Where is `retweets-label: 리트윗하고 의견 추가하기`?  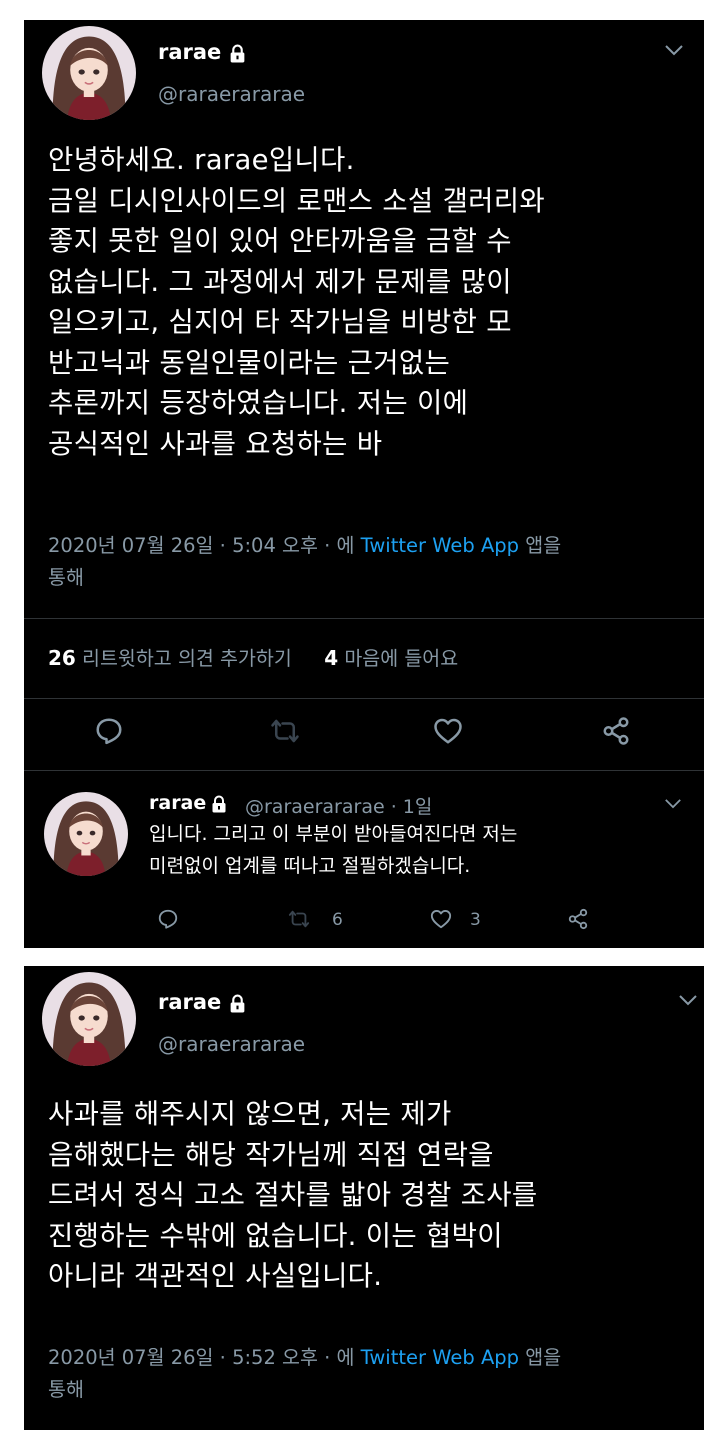 retweets-label: 리트윗하고 의견 추가하기 is located at coordinates (187, 658).